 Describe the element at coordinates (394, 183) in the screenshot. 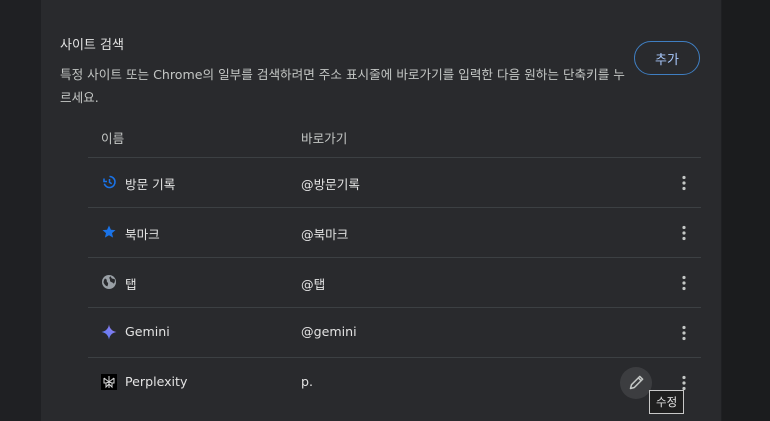

I see `table-row: 방문 기록 @방문기록` at that location.